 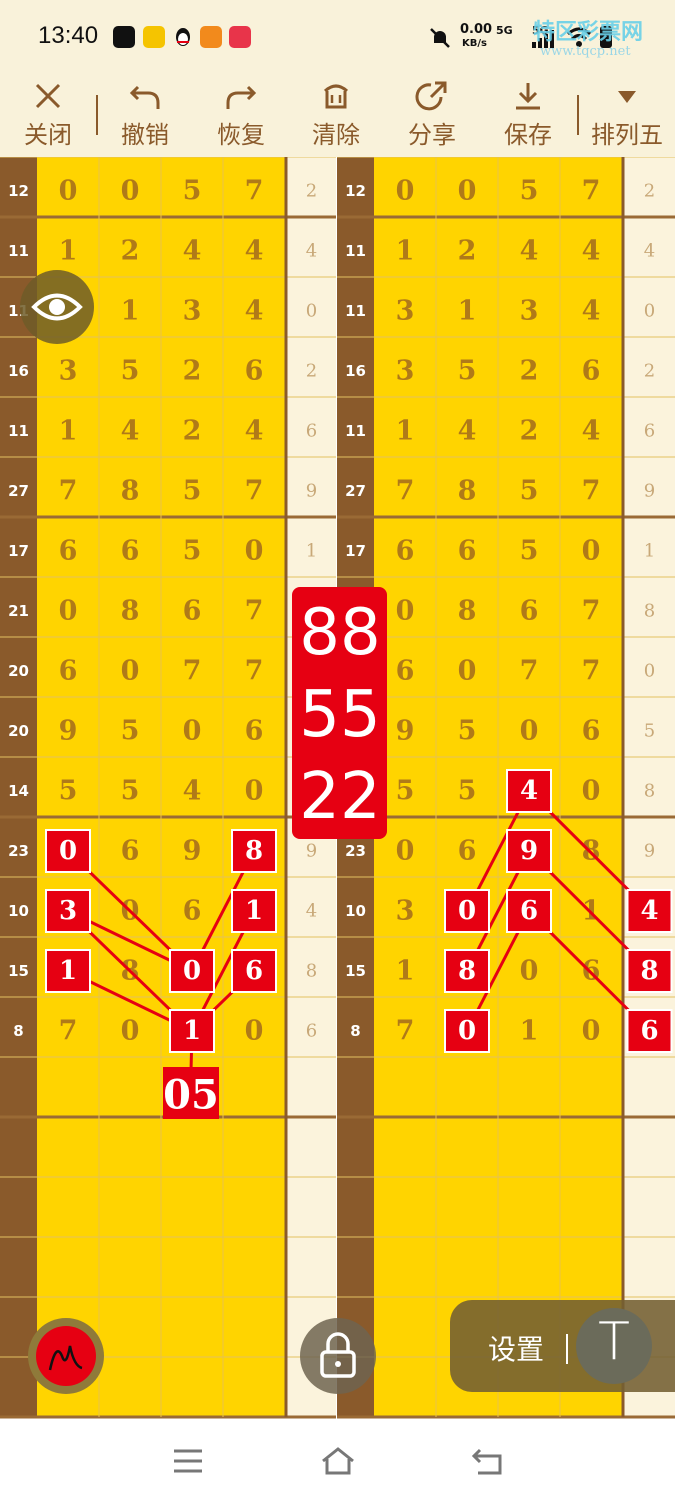 What do you see at coordinates (516, 1348) in the screenshot?
I see `settings-button: 设置` at bounding box center [516, 1348].